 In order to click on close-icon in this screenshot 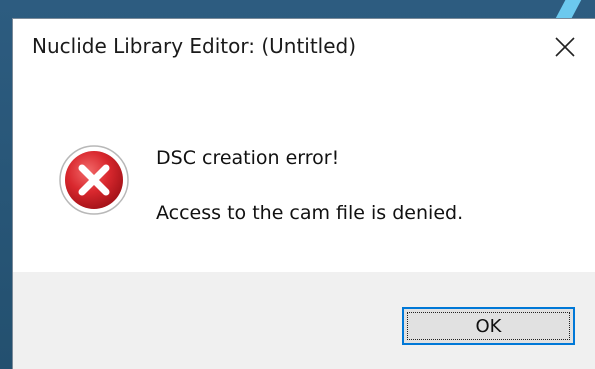, I will do `click(565, 47)`.